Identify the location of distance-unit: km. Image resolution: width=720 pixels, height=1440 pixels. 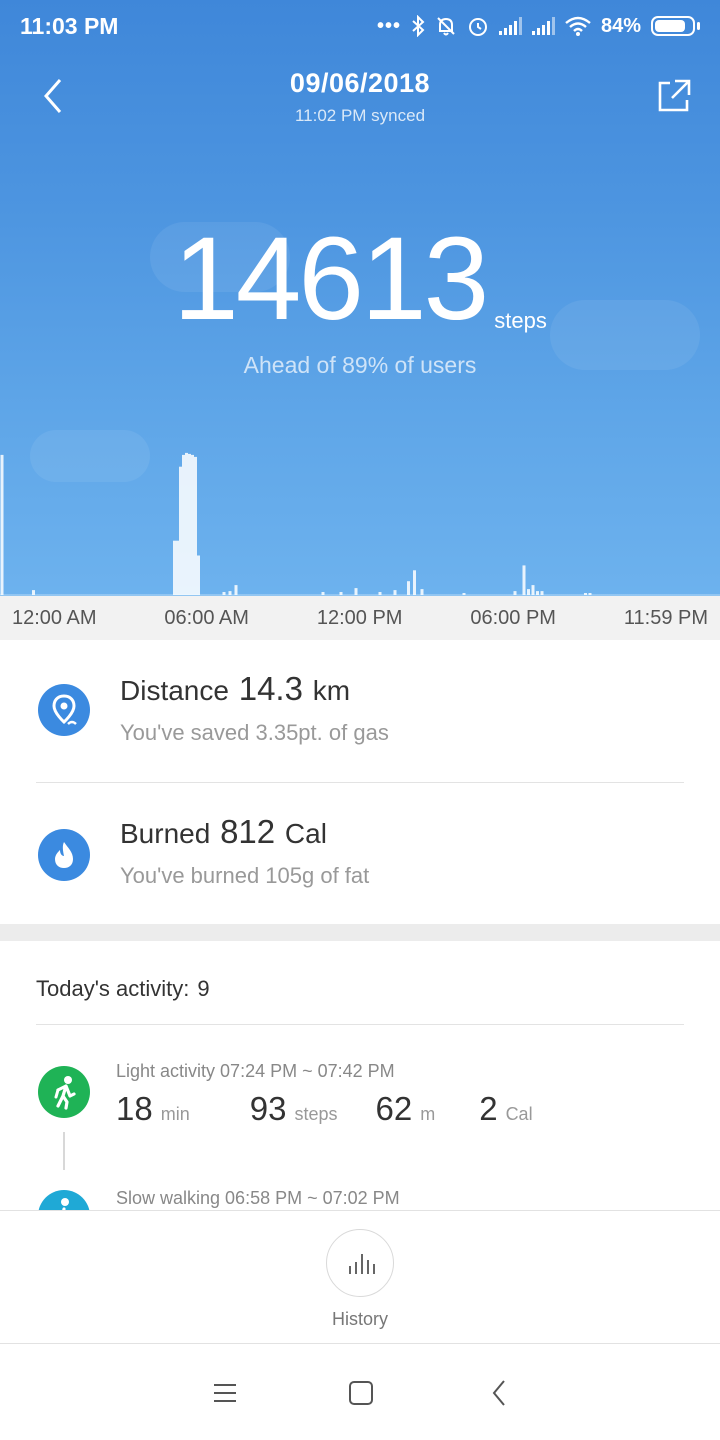
(331, 690).